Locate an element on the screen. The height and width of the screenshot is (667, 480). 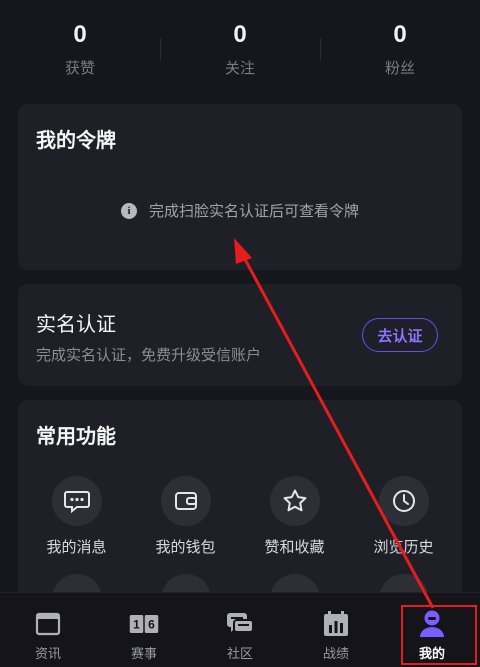
score-icon: 1 6 is located at coordinates (144, 624).